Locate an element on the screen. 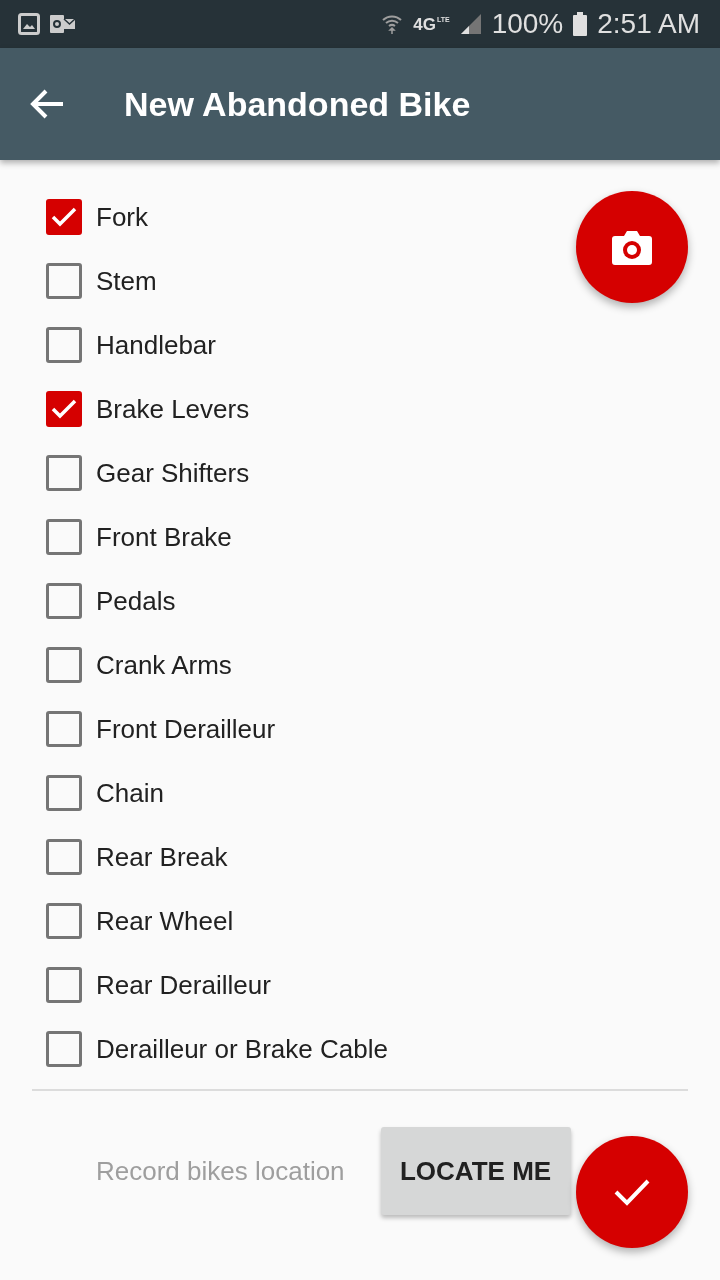 This screenshot has height=1280, width=720. submit-button is located at coordinates (632, 1192).